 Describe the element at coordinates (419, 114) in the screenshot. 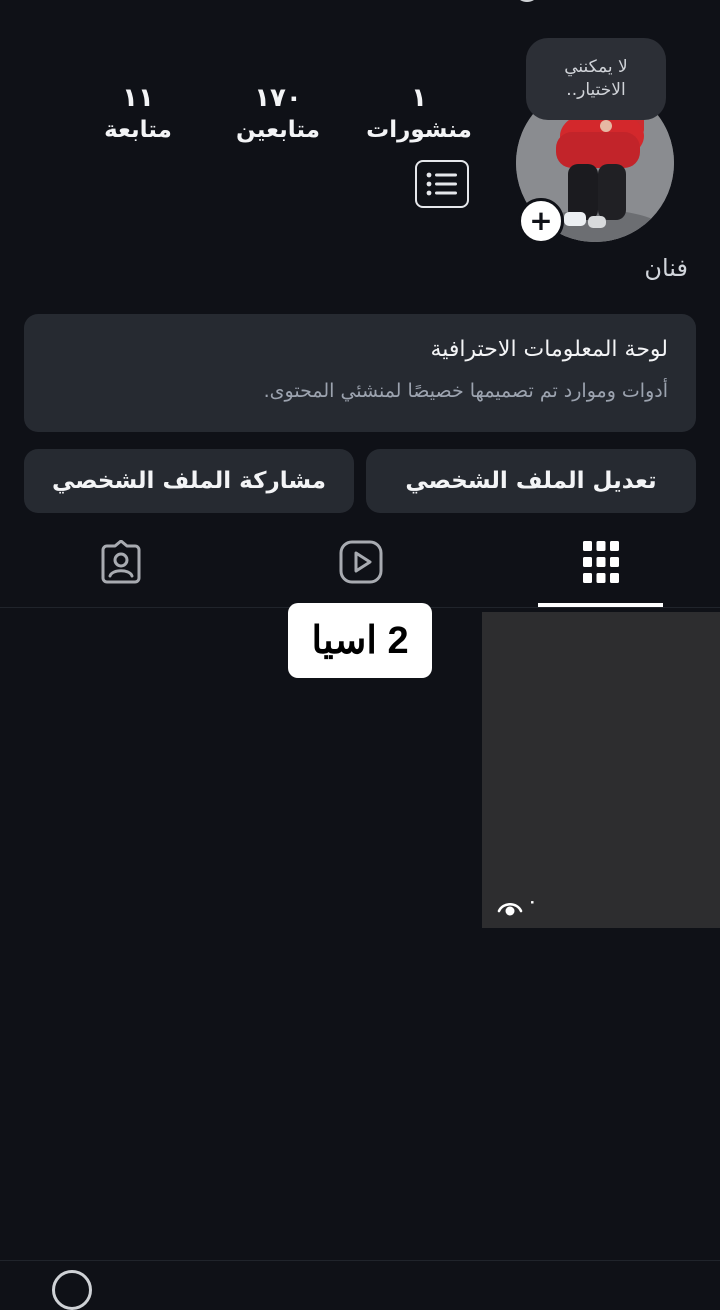

I see `posts-stat: ١ منشورات` at that location.